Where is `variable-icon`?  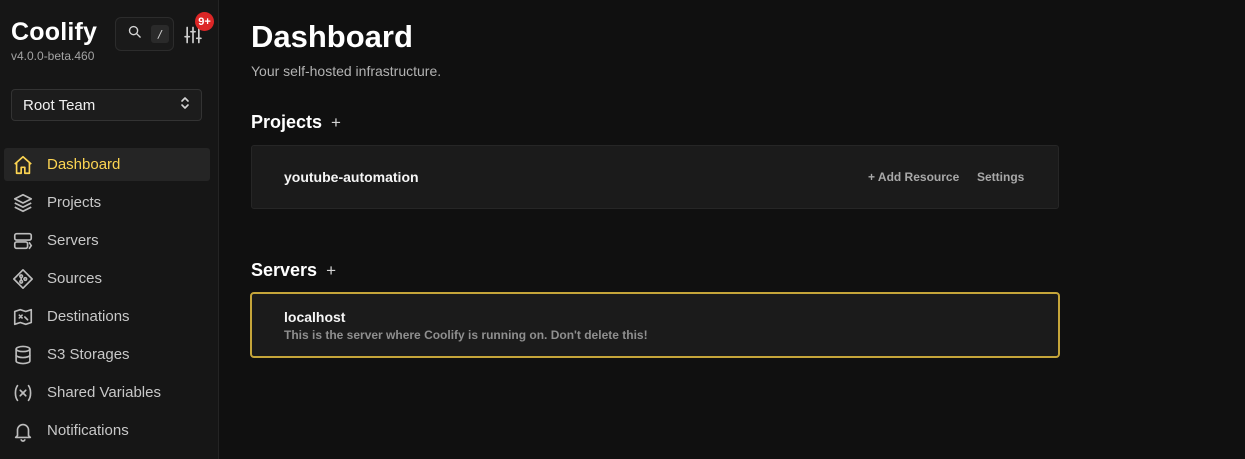 variable-icon is located at coordinates (23, 393).